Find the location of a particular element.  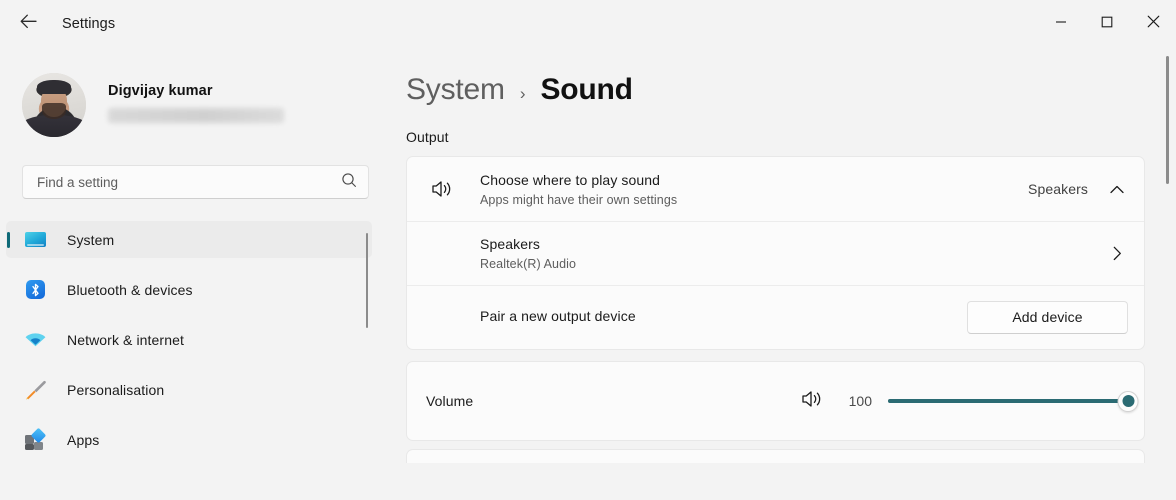

maximize-button is located at coordinates (1107, 24).